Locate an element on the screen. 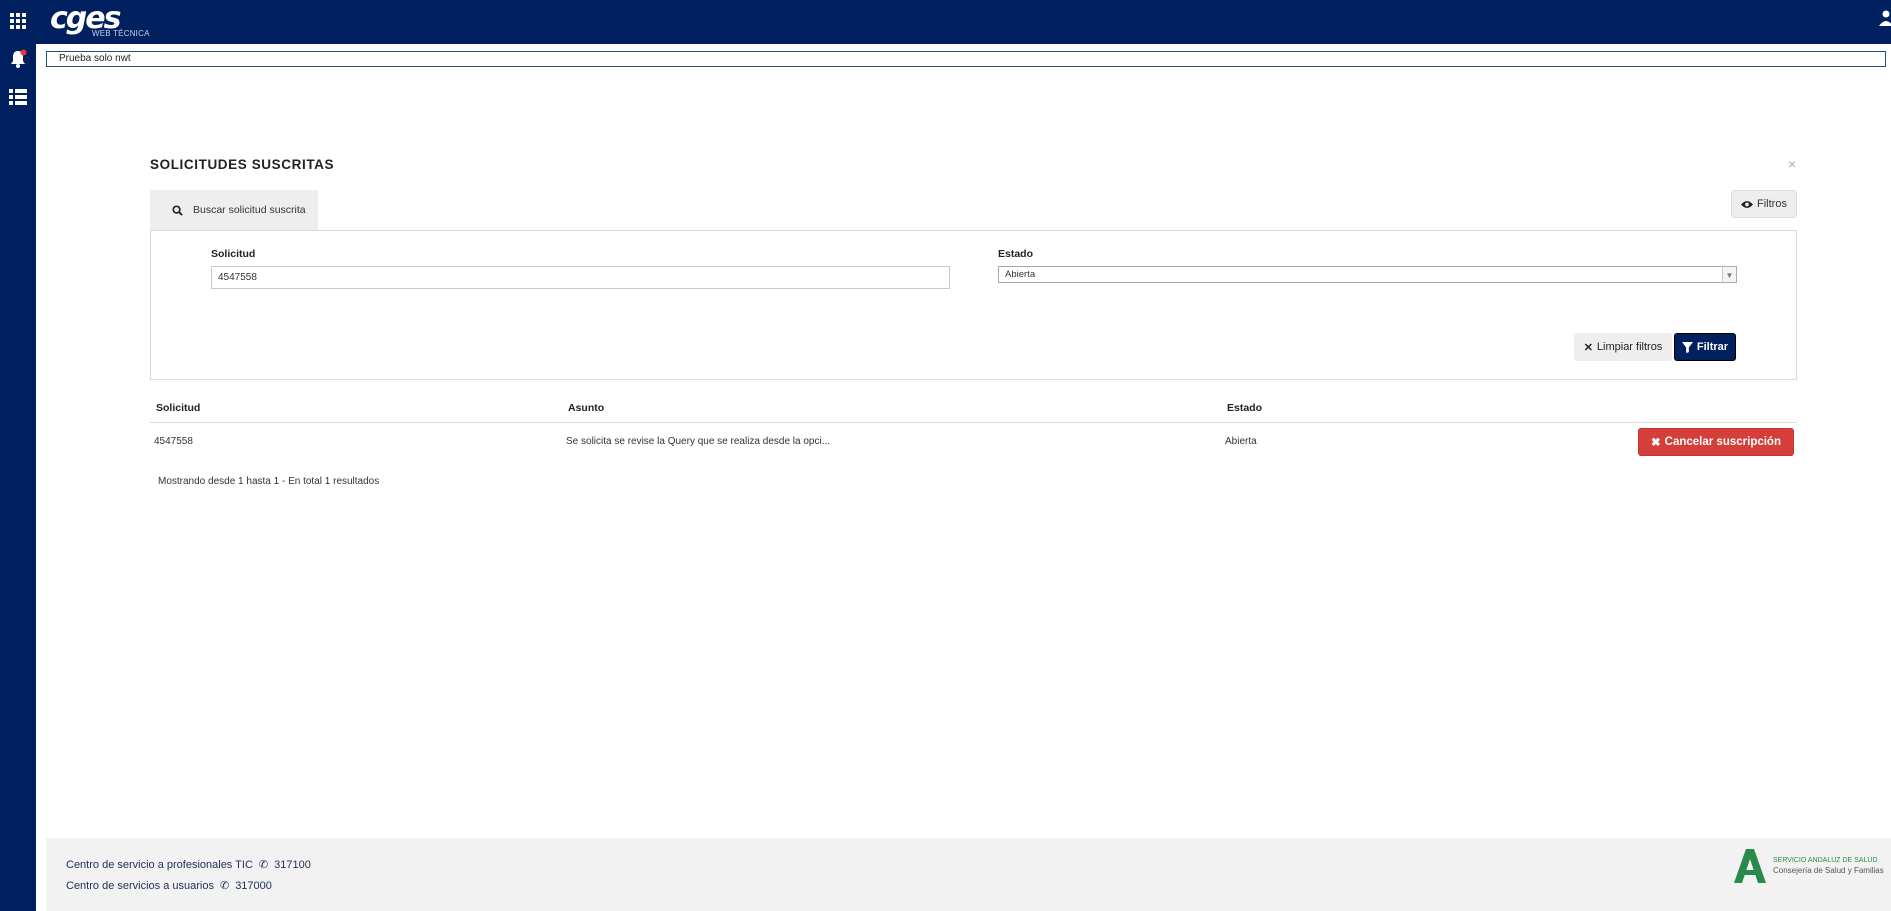  clear-filters-button: ✕ Limpiar filtros is located at coordinates (1623, 347).